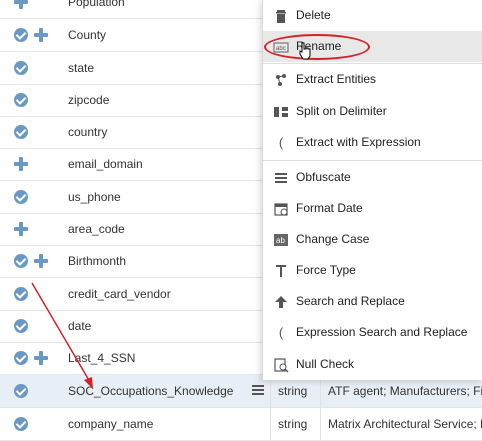 The height and width of the screenshot is (441, 482). I want to click on menu-item-label: Delete, so click(313, 15).